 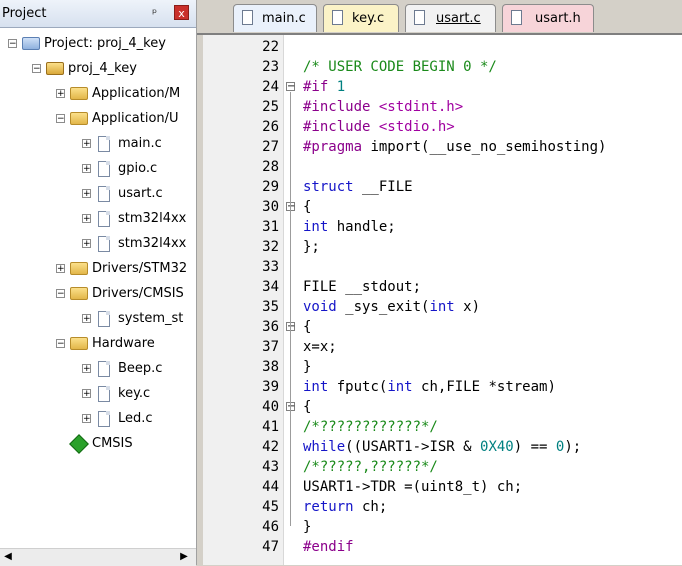 I want to click on tree-item-label: usart.c, so click(x=140, y=194).